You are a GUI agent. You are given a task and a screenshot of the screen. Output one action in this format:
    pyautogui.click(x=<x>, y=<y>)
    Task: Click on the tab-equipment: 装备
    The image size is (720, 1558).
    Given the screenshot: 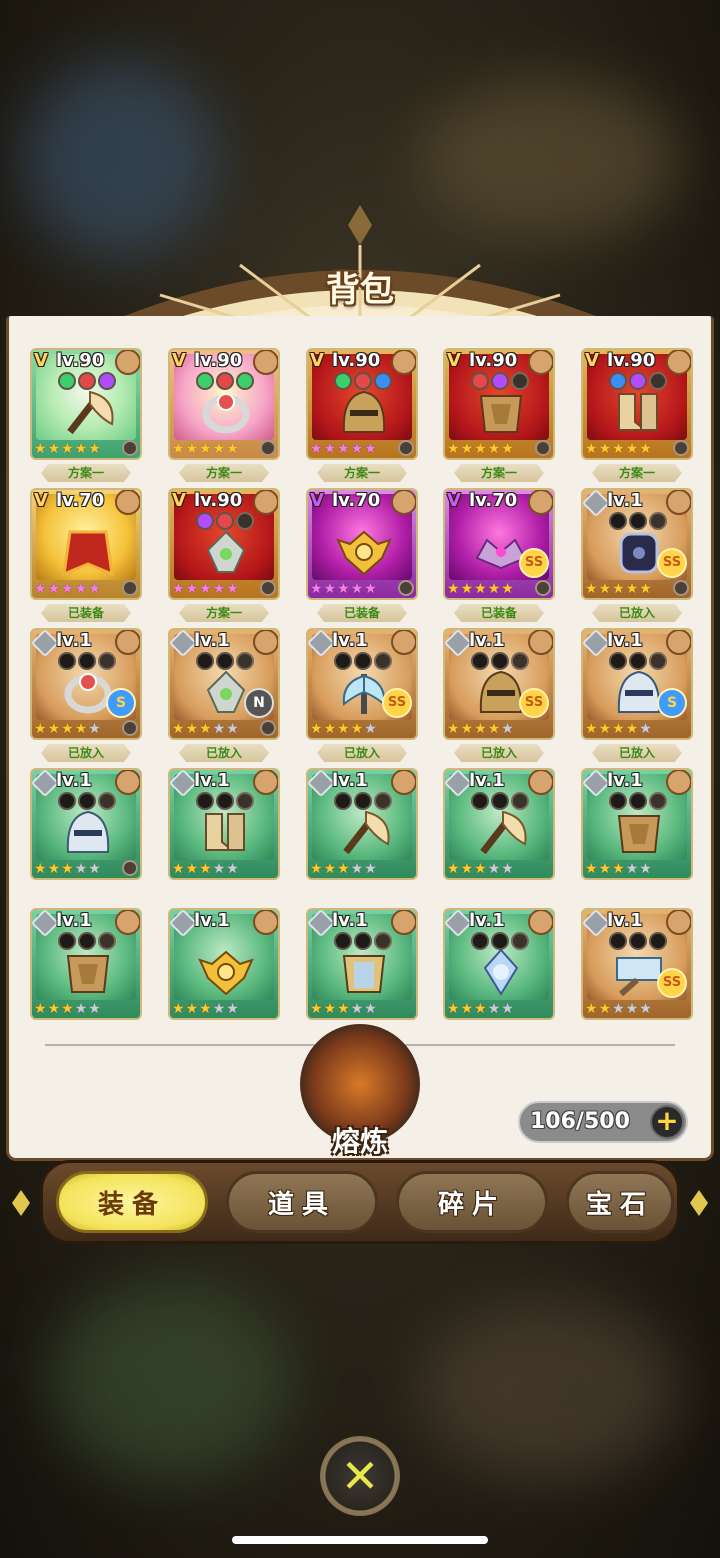 What is the action you would take?
    pyautogui.click(x=132, y=1202)
    